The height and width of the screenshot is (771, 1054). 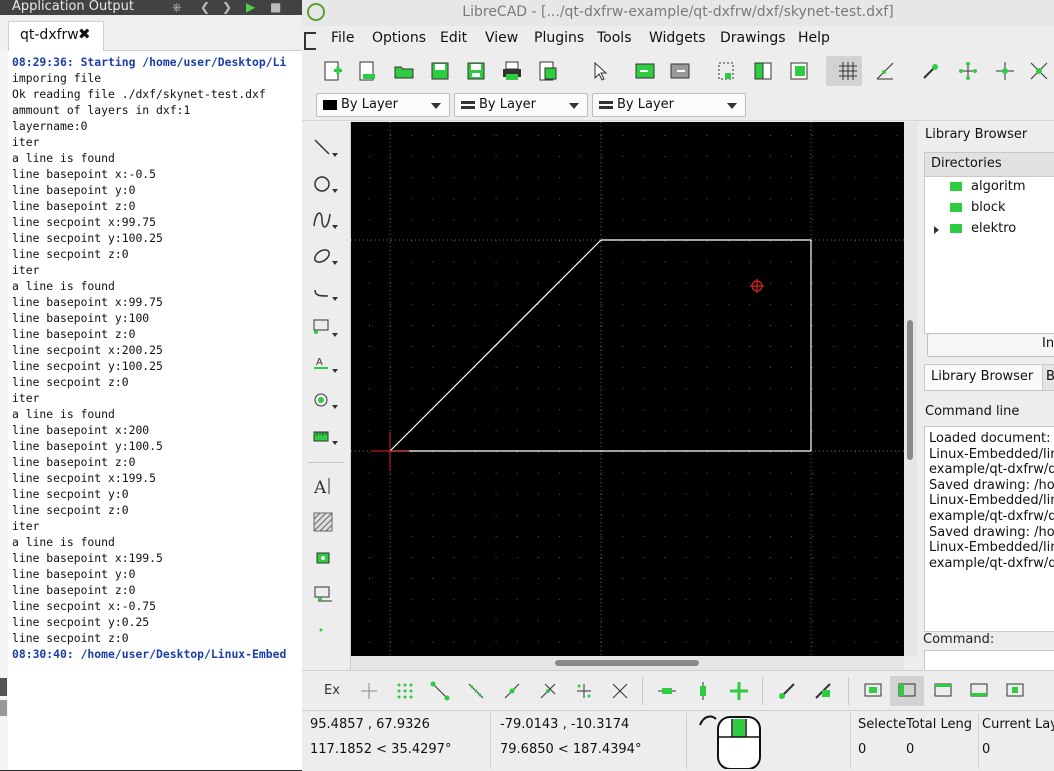 I want to click on tree-item-block: block, so click(x=989, y=208).